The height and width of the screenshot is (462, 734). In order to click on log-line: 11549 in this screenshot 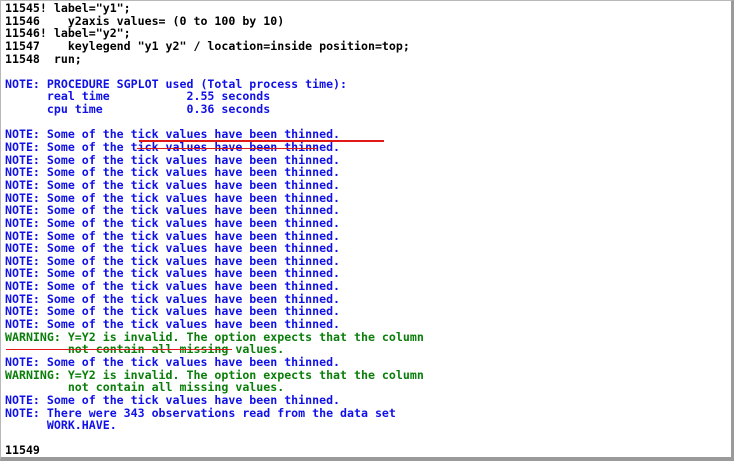, I will do `click(22, 450)`.